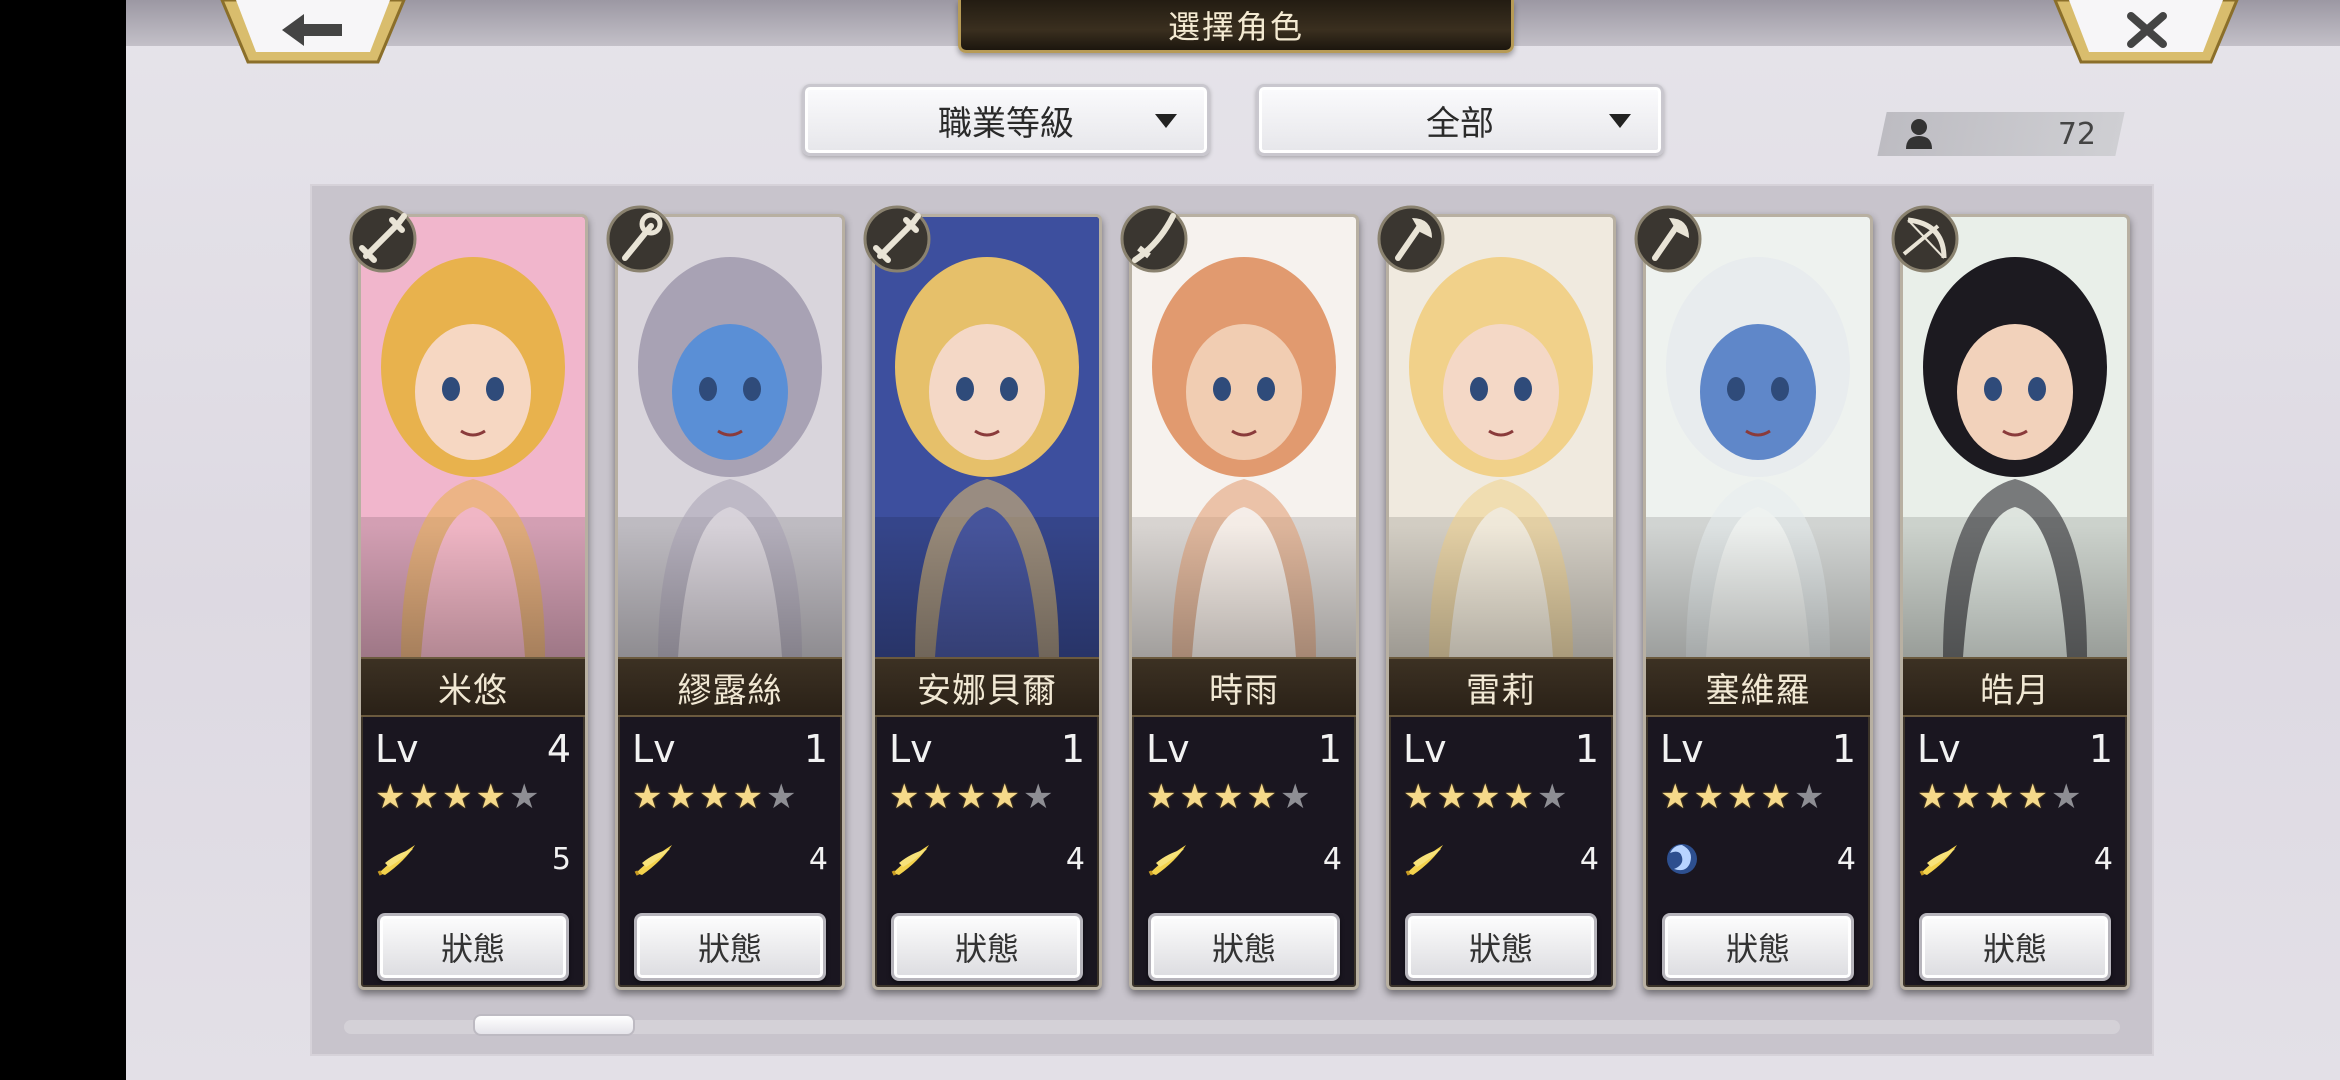  Describe the element at coordinates (1682, 859) in the screenshot. I see `water-element-icon` at that location.